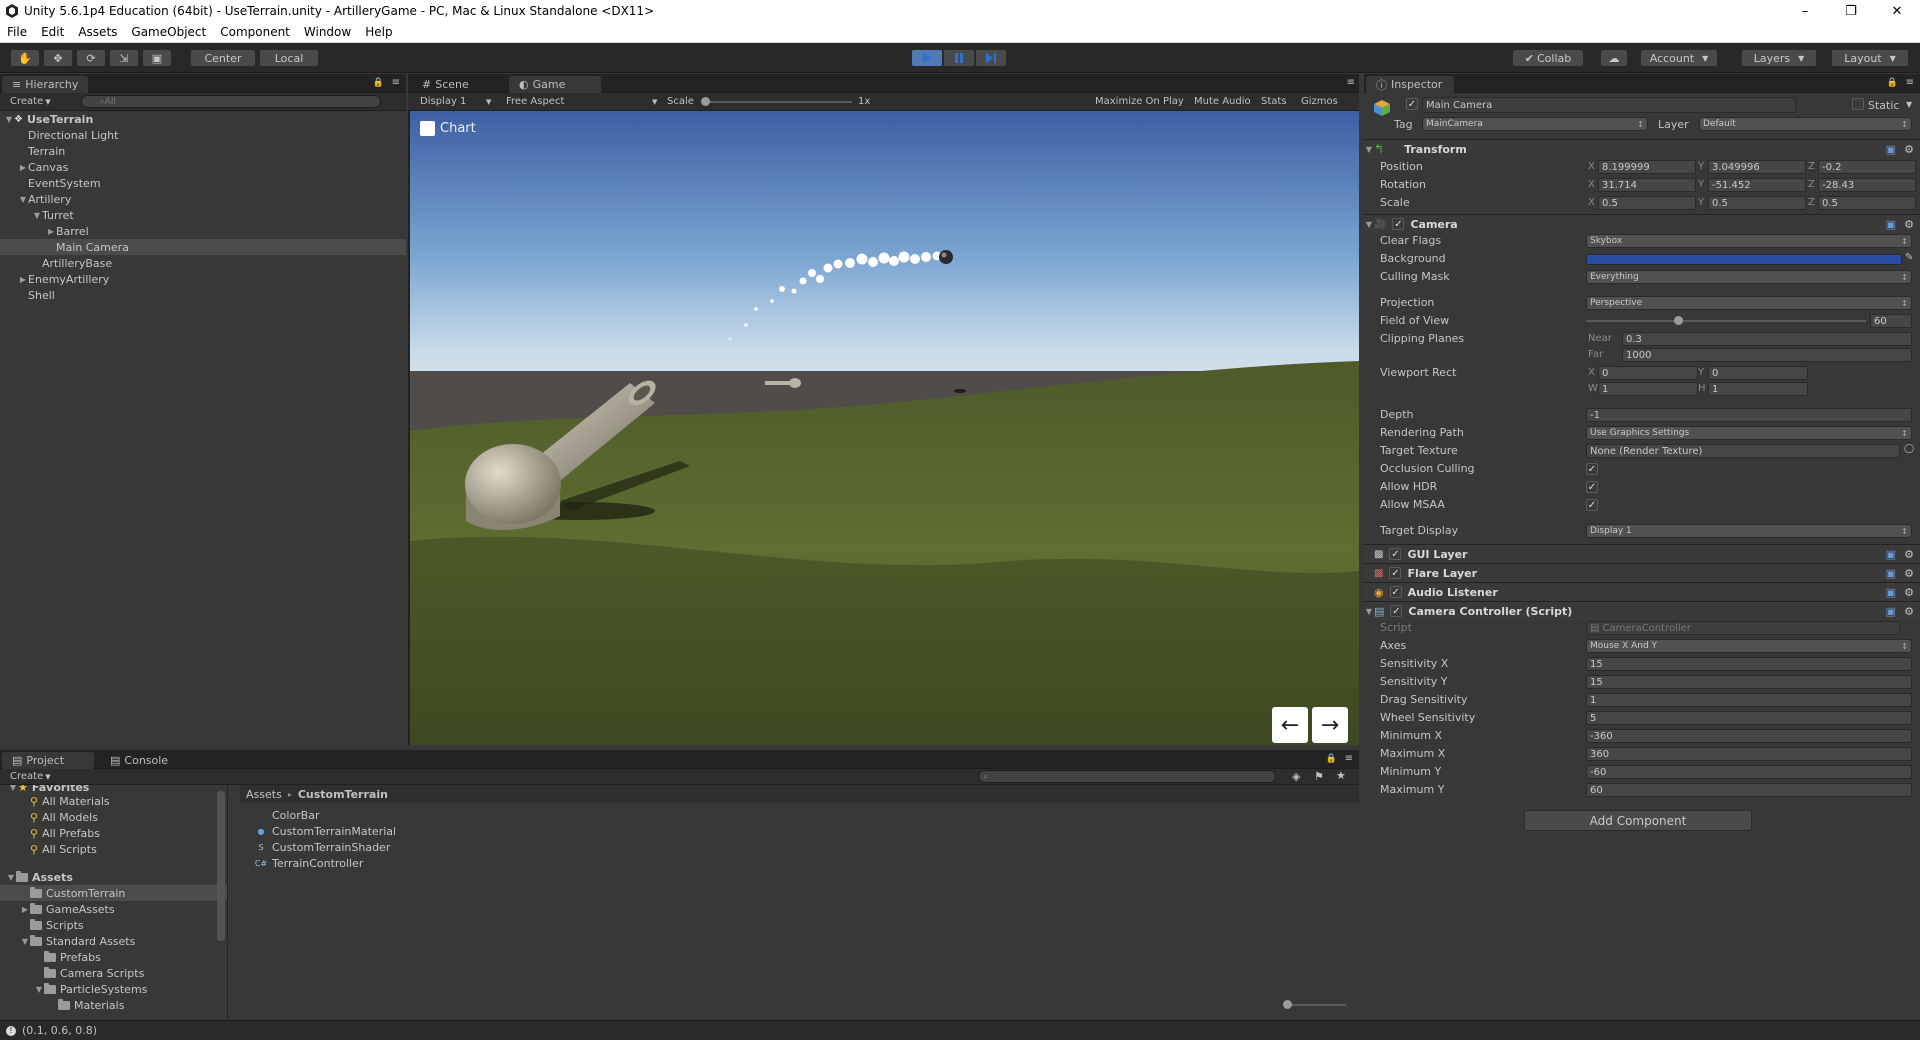  Describe the element at coordinates (113, 1005) in the screenshot. I see `folder-item: Materials` at that location.